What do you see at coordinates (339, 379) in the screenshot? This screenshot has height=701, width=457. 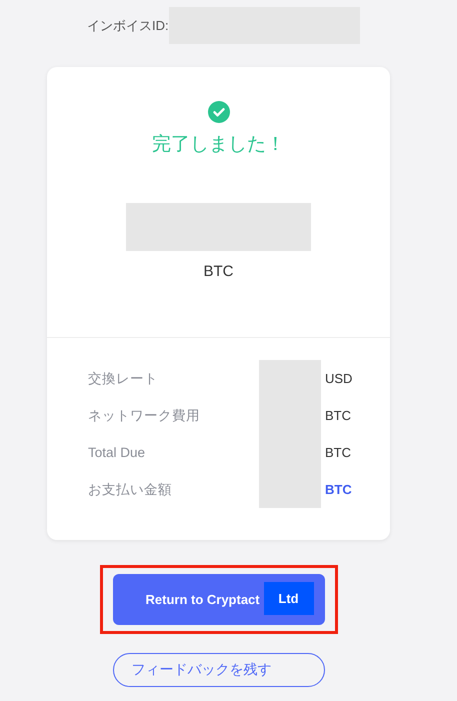 I see `unit-label: USD` at bounding box center [339, 379].